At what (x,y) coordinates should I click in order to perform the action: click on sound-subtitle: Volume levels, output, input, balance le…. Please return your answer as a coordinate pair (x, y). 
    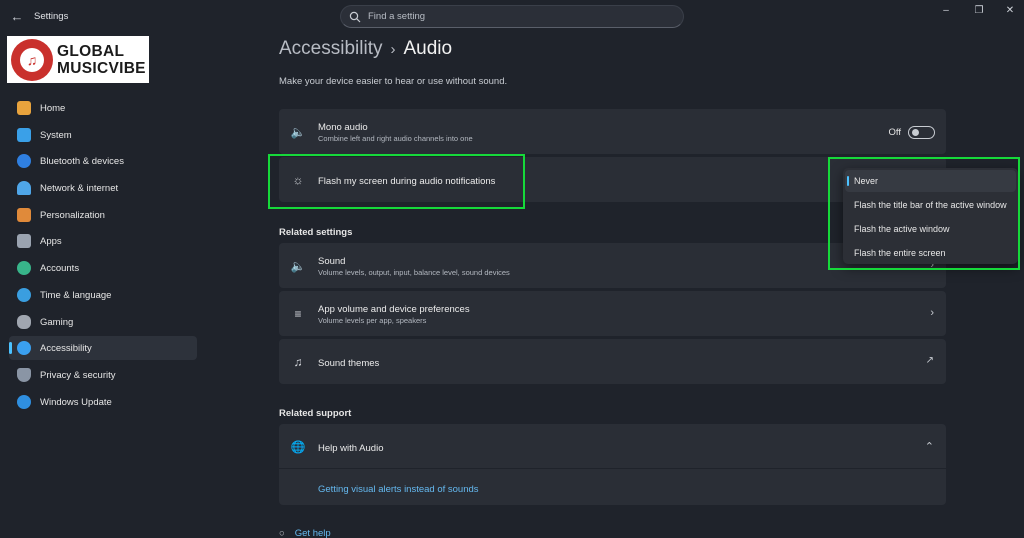
    Looking at the image, I should click on (414, 272).